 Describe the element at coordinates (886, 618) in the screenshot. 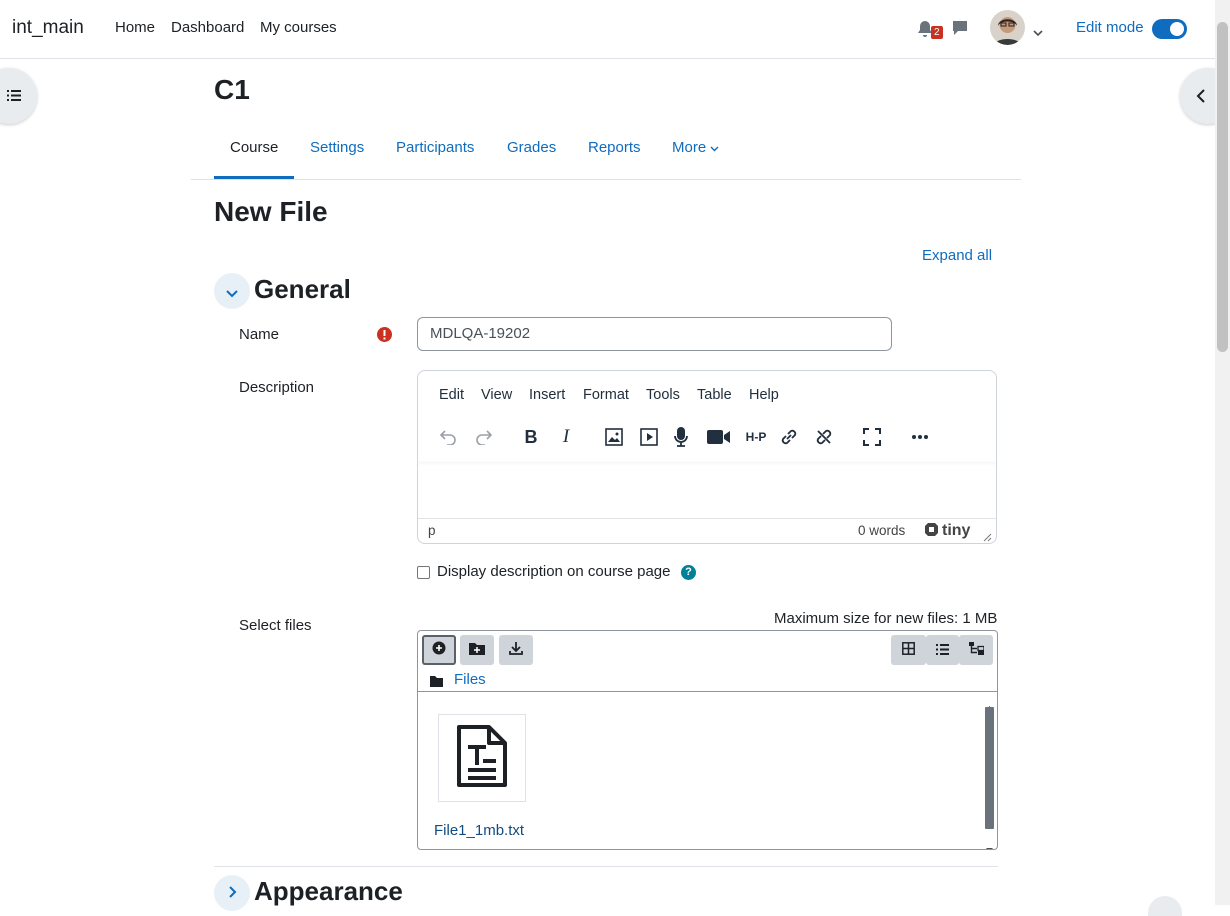

I see `max-size-text: Maximum size for new files: 1 MB` at that location.